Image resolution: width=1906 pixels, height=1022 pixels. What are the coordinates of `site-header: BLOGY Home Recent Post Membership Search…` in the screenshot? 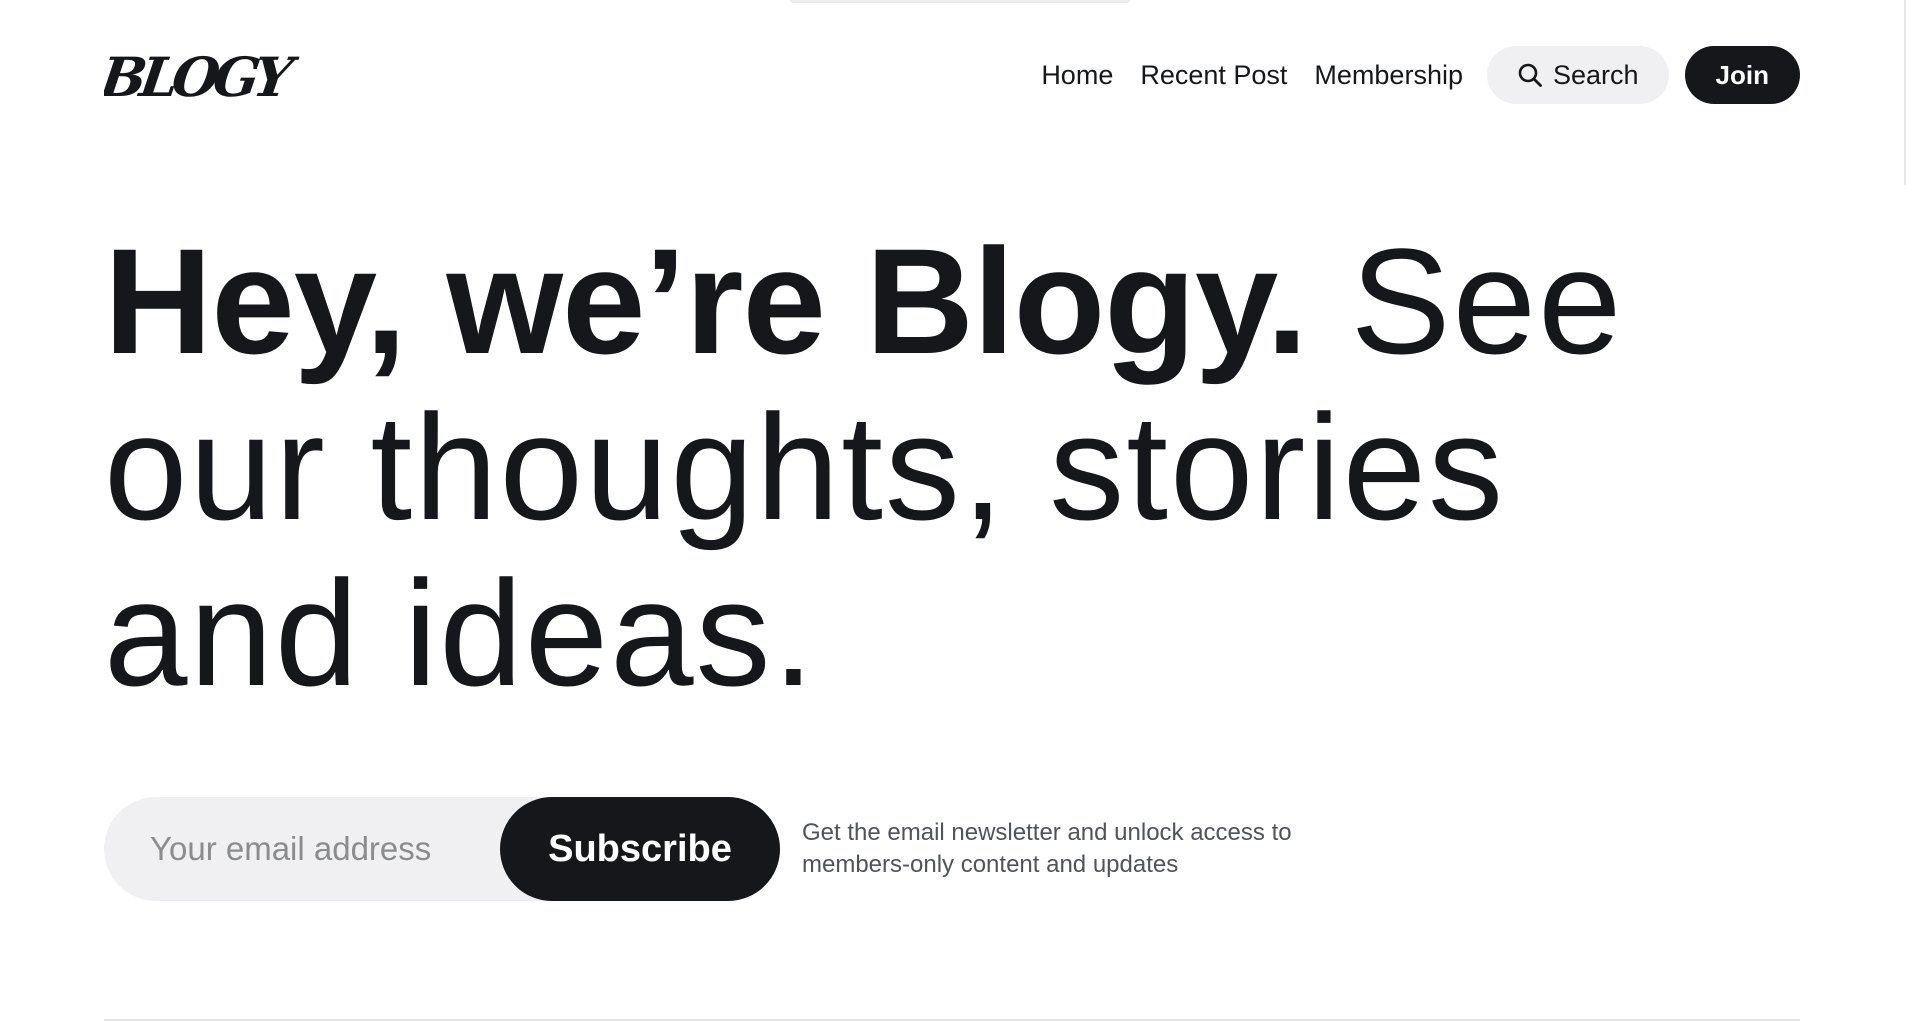 It's located at (952, 76).